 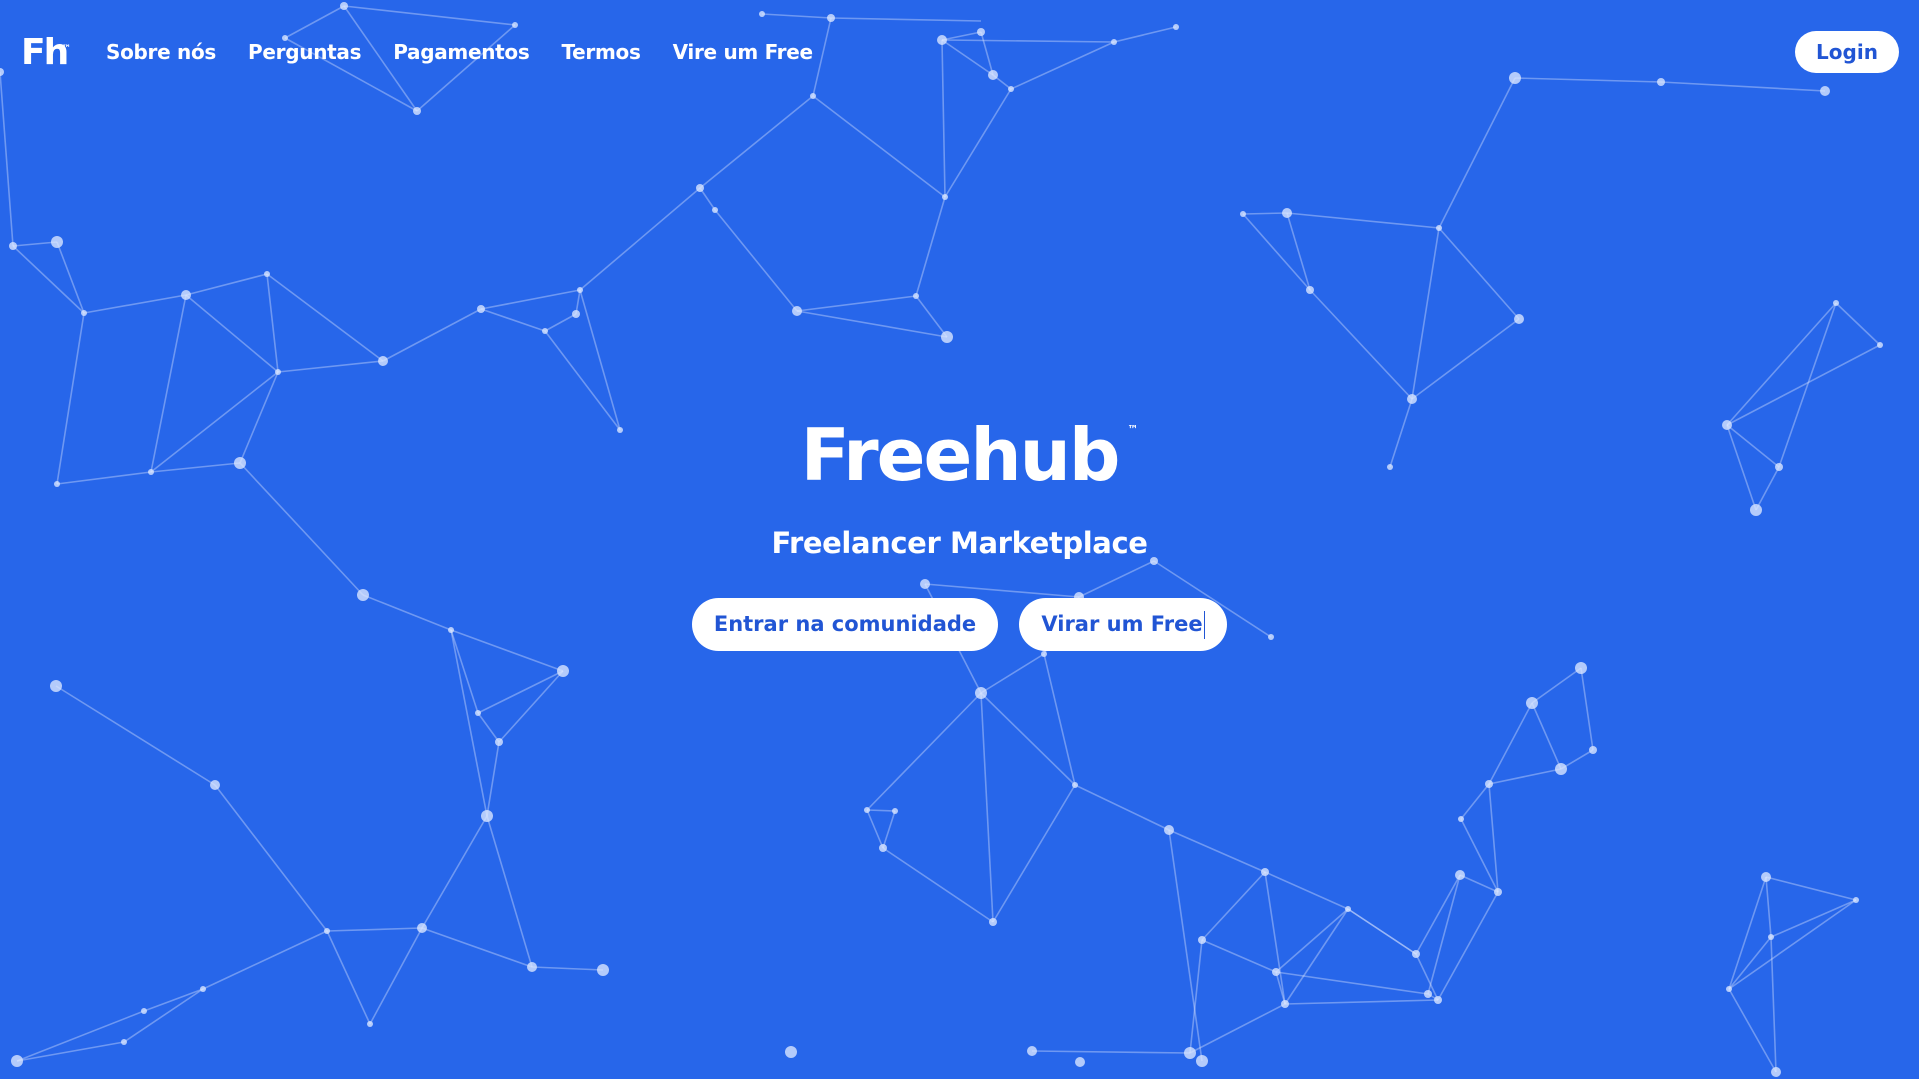 I want to click on hero-title: Freehub, so click(x=960, y=455).